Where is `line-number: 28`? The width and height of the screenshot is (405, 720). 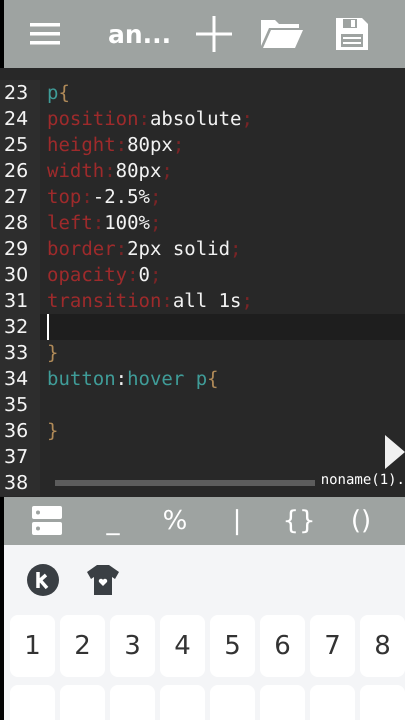
line-number: 28 is located at coordinates (20, 223).